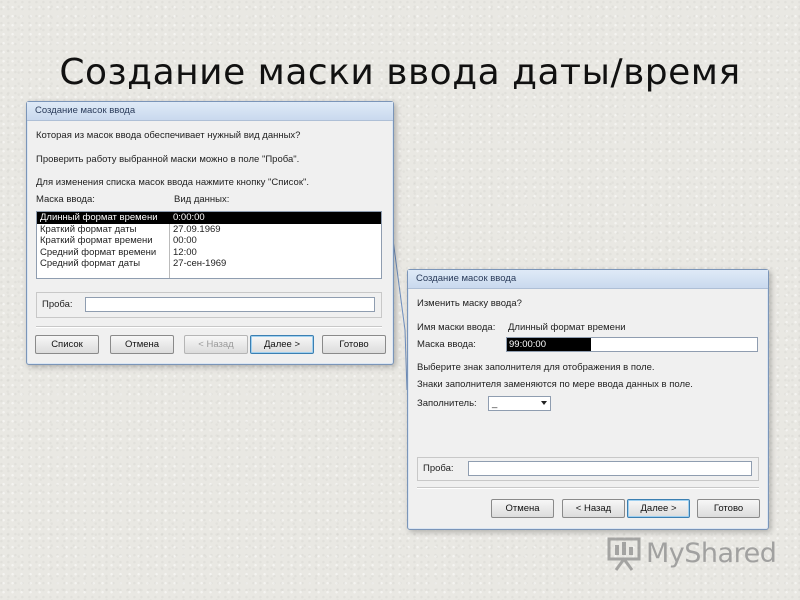 The width and height of the screenshot is (800, 600). What do you see at coordinates (209, 218) in the screenshot?
I see `list-item: Длинный формат времени 0:00:00` at bounding box center [209, 218].